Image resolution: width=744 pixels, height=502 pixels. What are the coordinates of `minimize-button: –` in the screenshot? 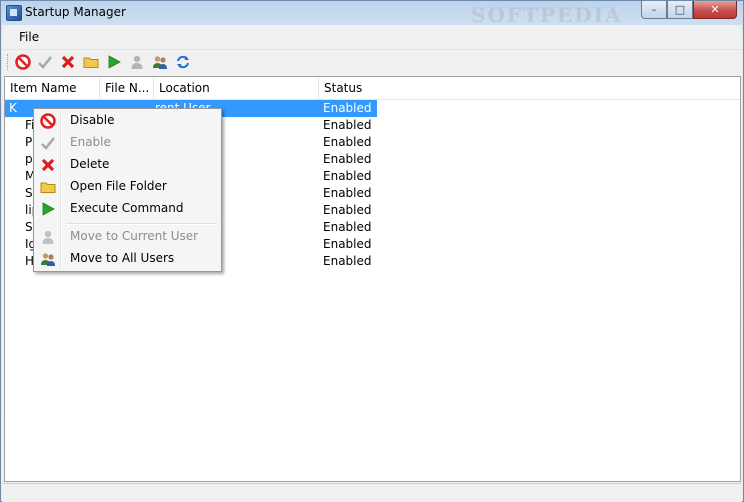 It's located at (654, 10).